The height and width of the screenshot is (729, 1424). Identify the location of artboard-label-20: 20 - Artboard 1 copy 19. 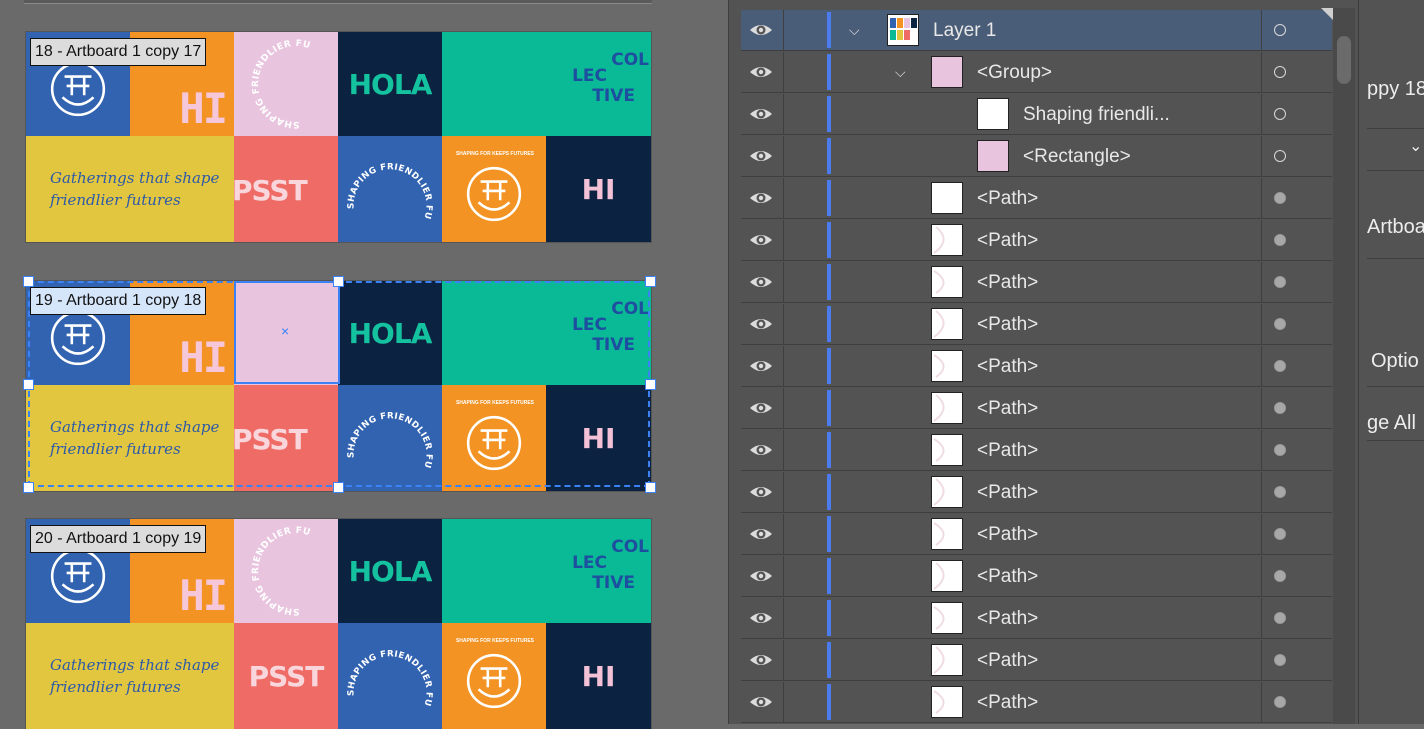
(118, 539).